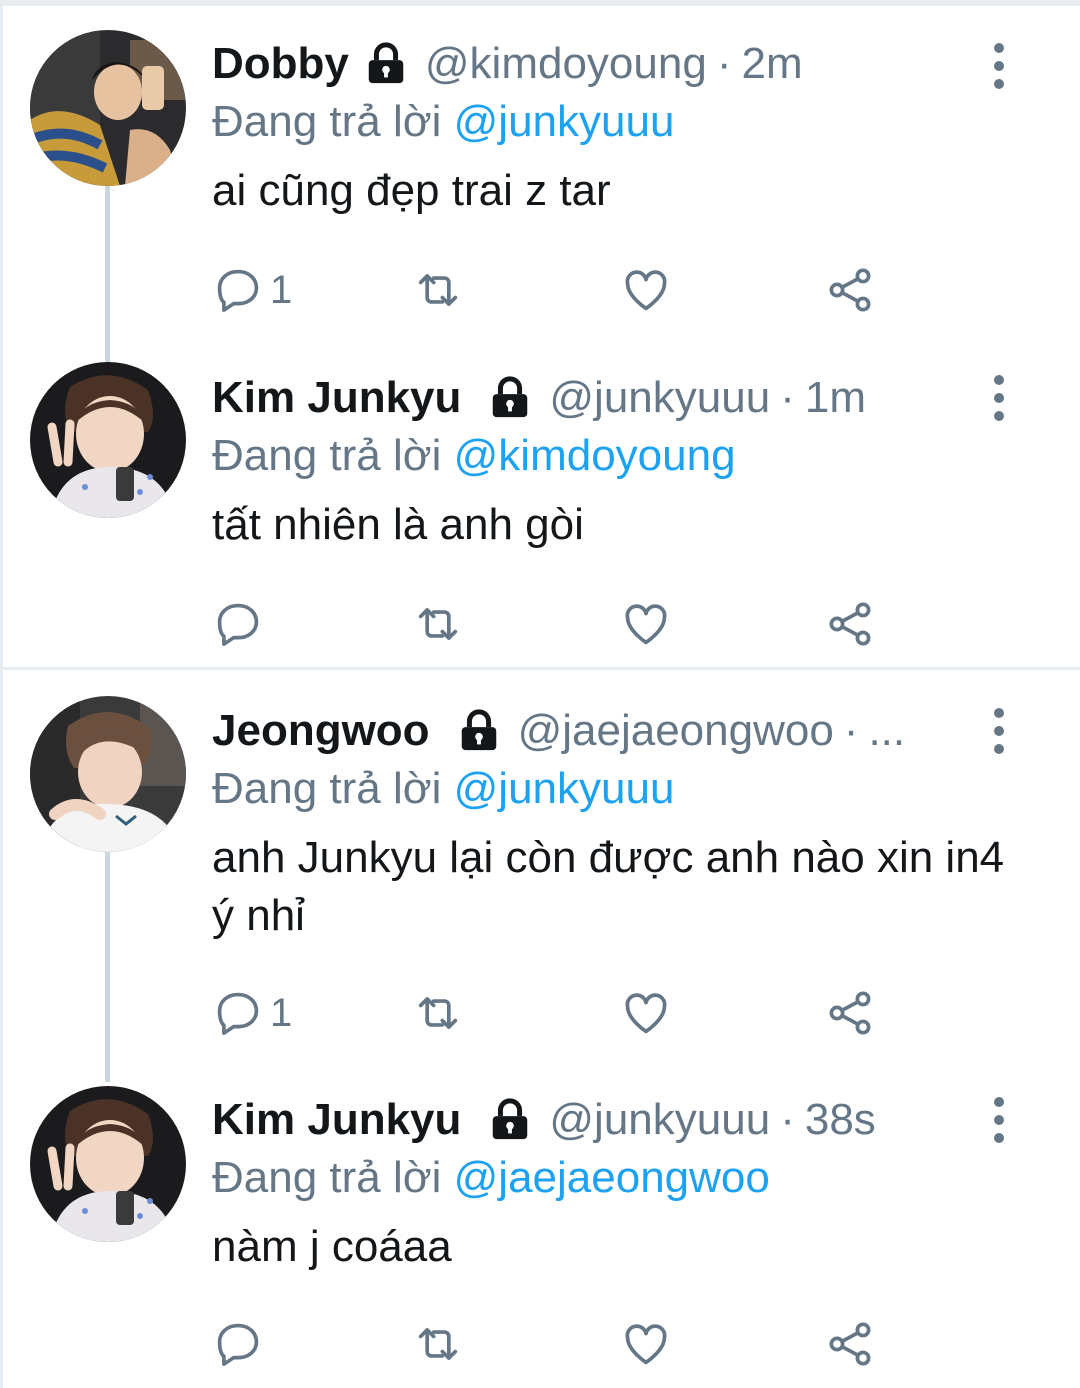 The image size is (1080, 1388). Describe the element at coordinates (280, 64) in the screenshot. I see `display-name: Dobby` at that location.